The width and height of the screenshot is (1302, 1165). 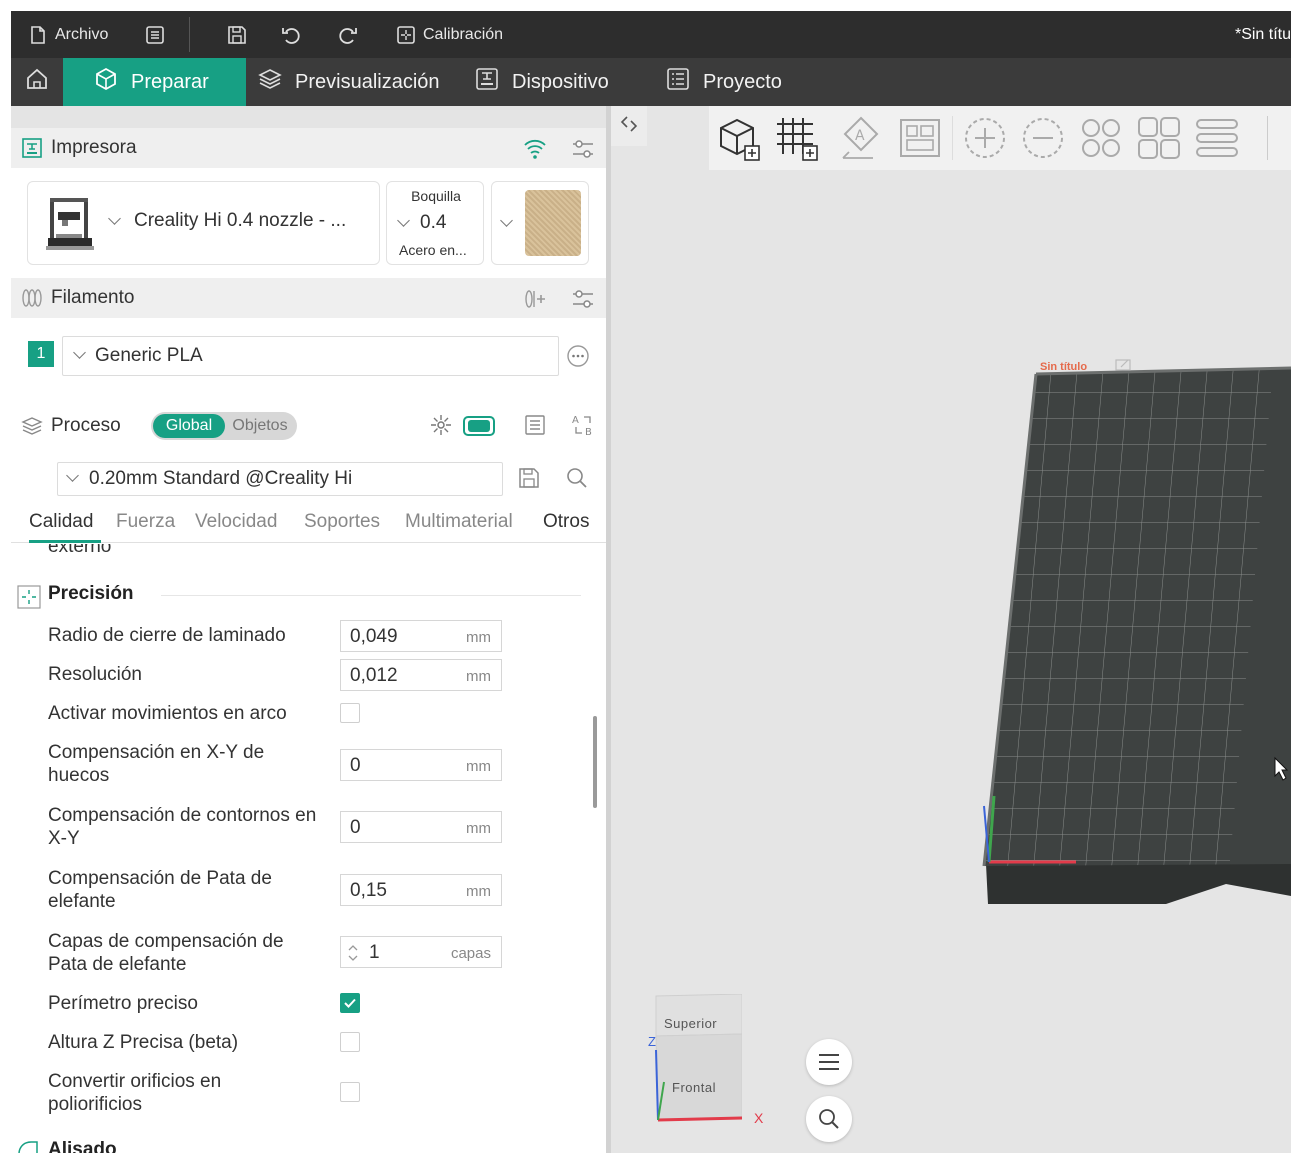 I want to click on nozzle-value: 0.4, so click(x=433, y=222).